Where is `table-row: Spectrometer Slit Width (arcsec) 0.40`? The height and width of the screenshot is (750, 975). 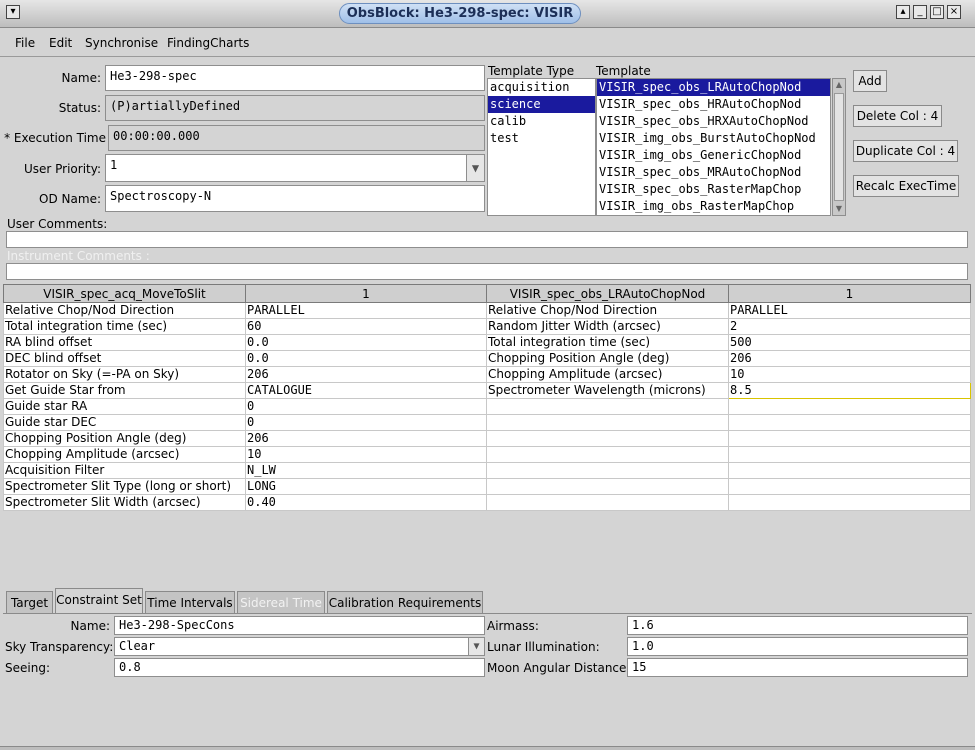 table-row: Spectrometer Slit Width (arcsec) 0.40 is located at coordinates (487, 502).